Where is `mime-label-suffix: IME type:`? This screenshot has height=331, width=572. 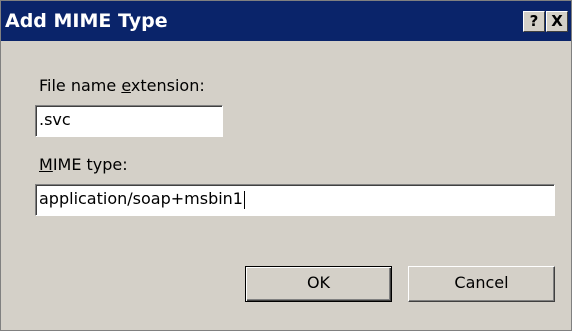
mime-label-suffix: IME type: is located at coordinates (90, 164).